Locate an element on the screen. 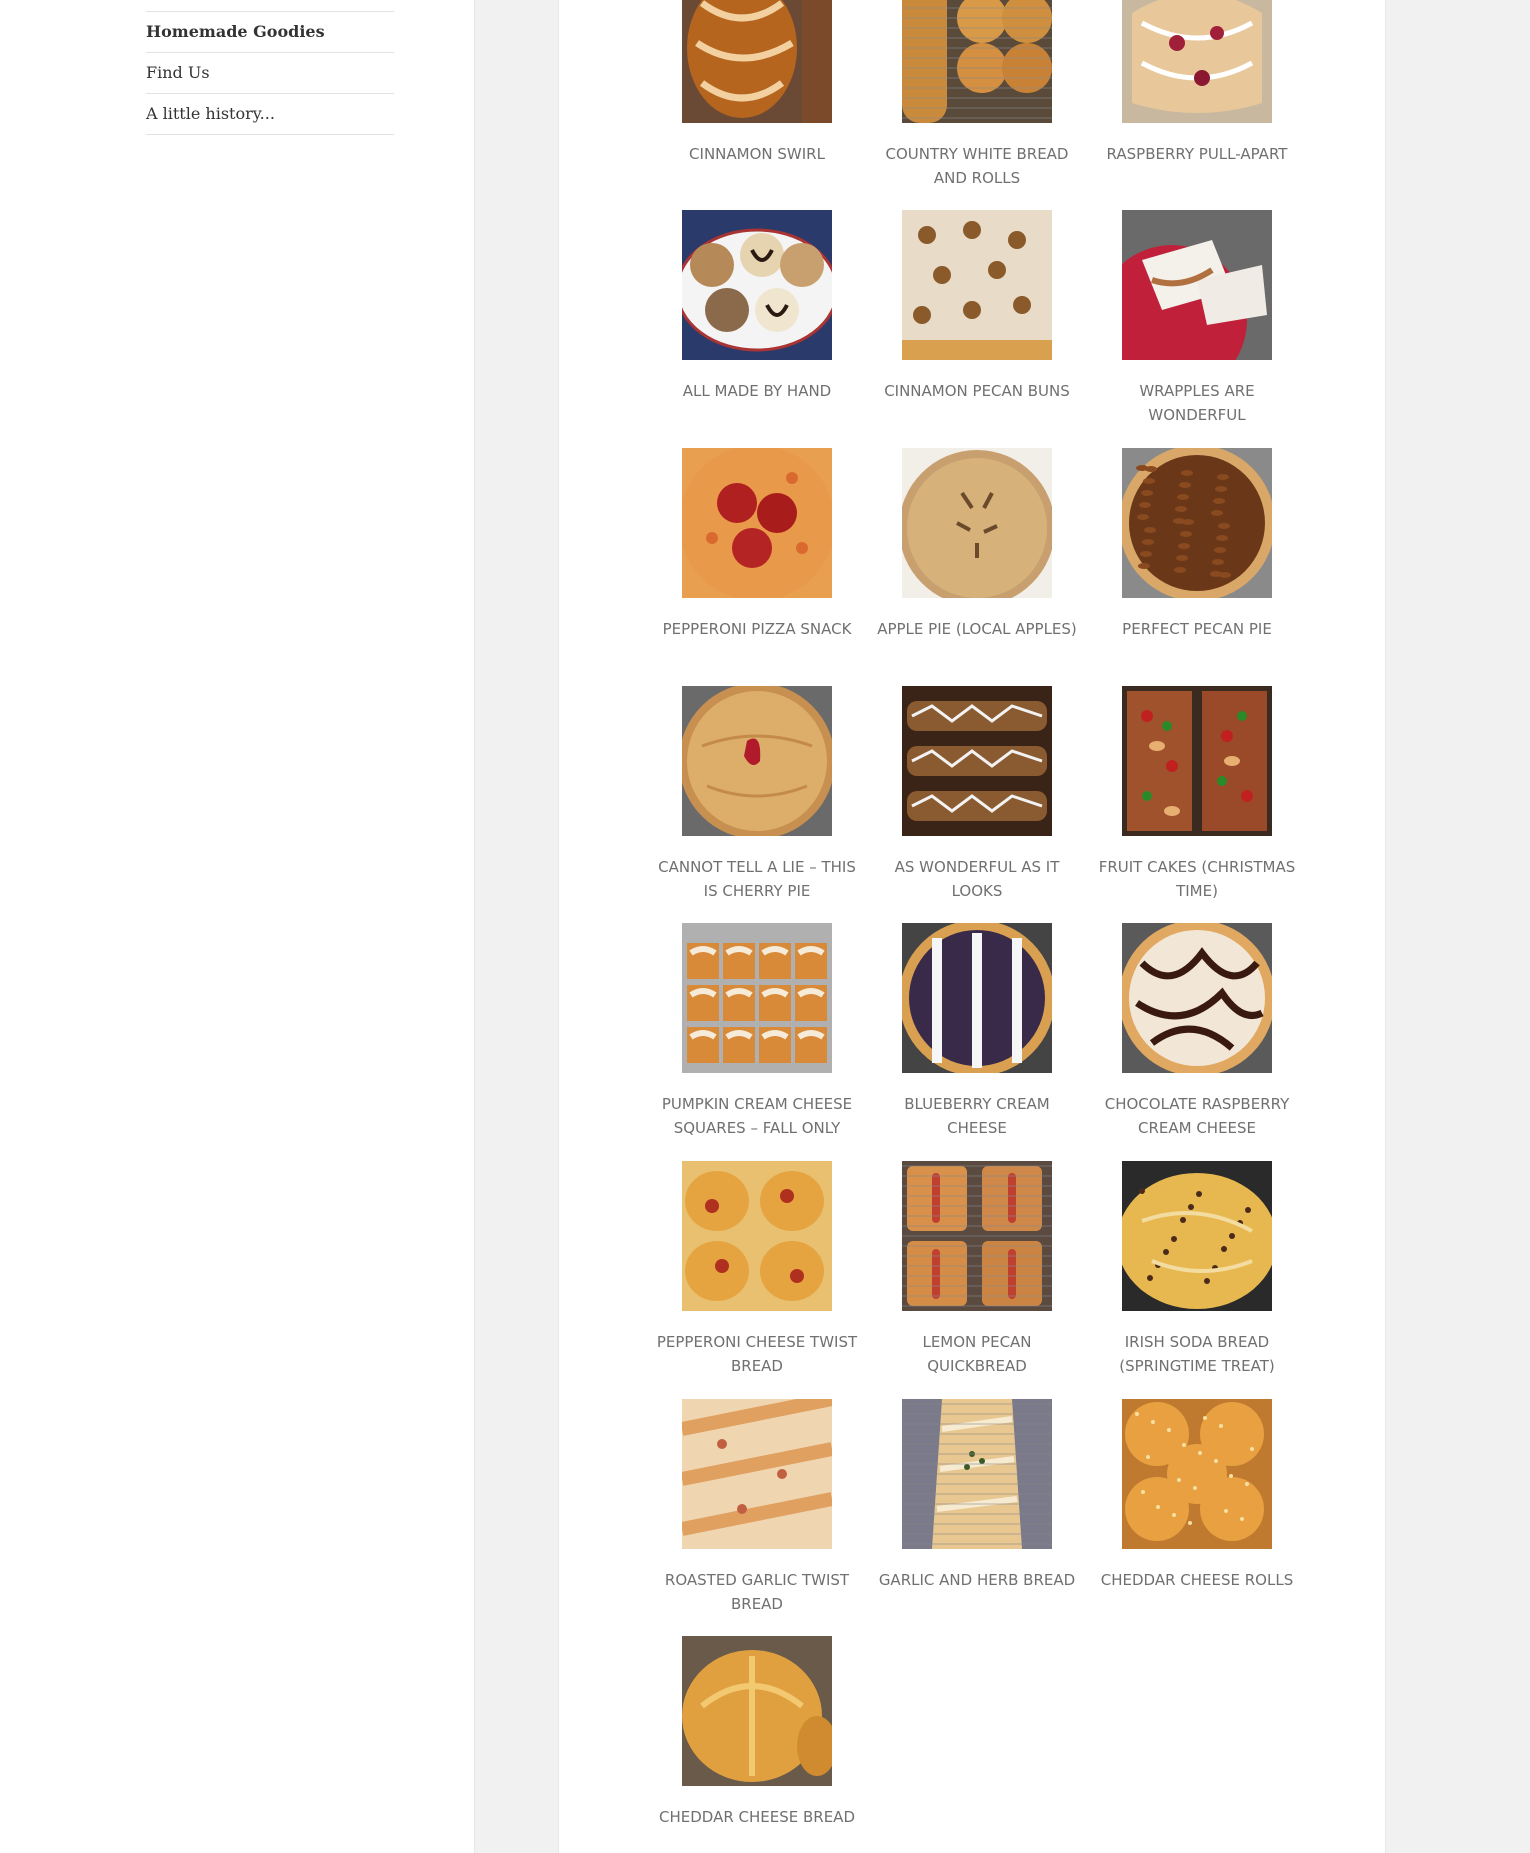 This screenshot has width=1530, height=1853. gallery-item: Apple pie (local apples) is located at coordinates (977, 544).